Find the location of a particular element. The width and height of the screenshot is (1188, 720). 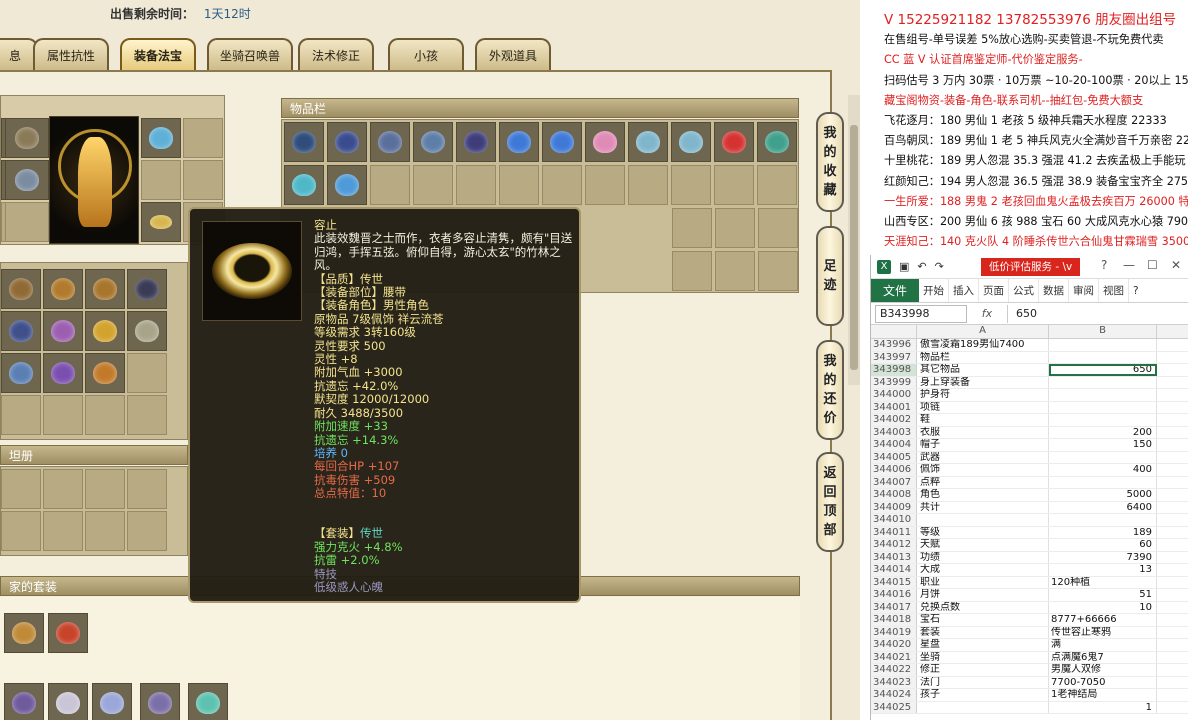

row-number: 344018 is located at coordinates (894, 620).